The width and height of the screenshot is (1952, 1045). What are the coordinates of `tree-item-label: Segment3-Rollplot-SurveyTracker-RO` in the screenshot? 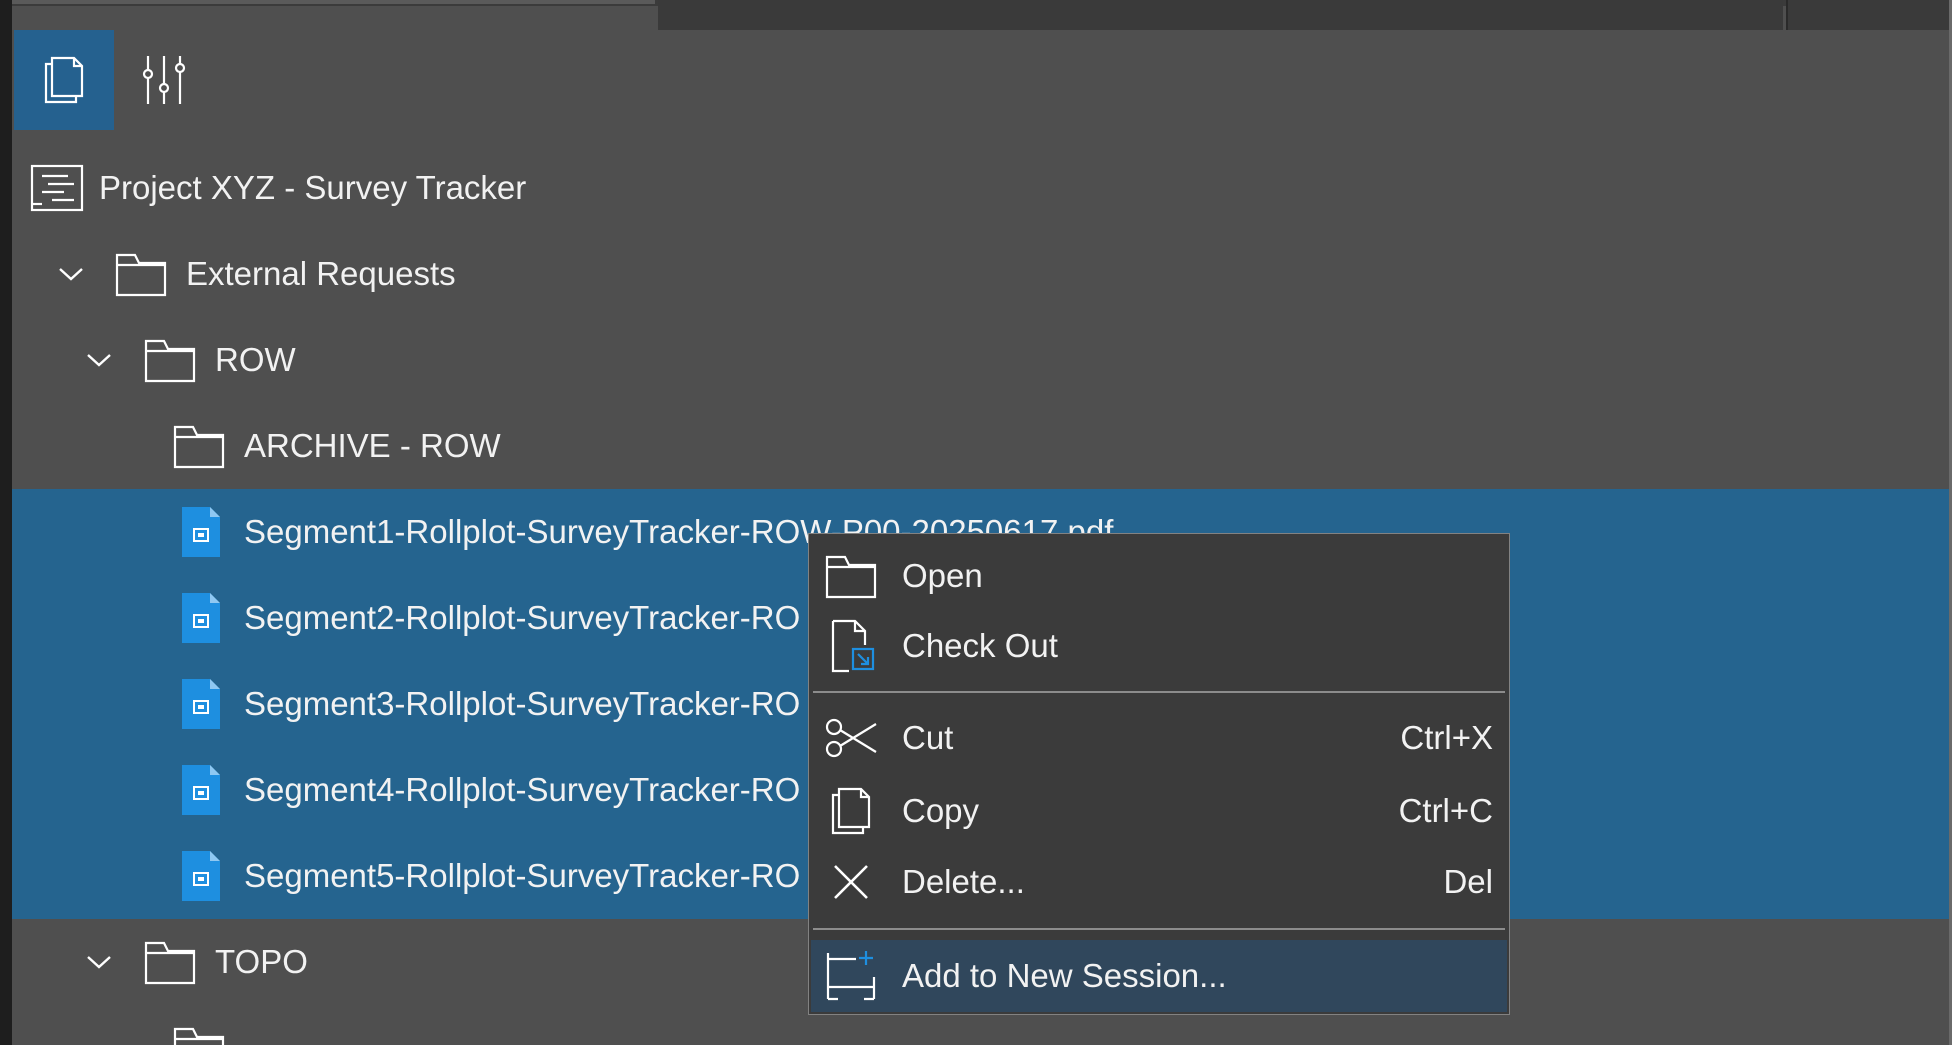 It's located at (522, 703).